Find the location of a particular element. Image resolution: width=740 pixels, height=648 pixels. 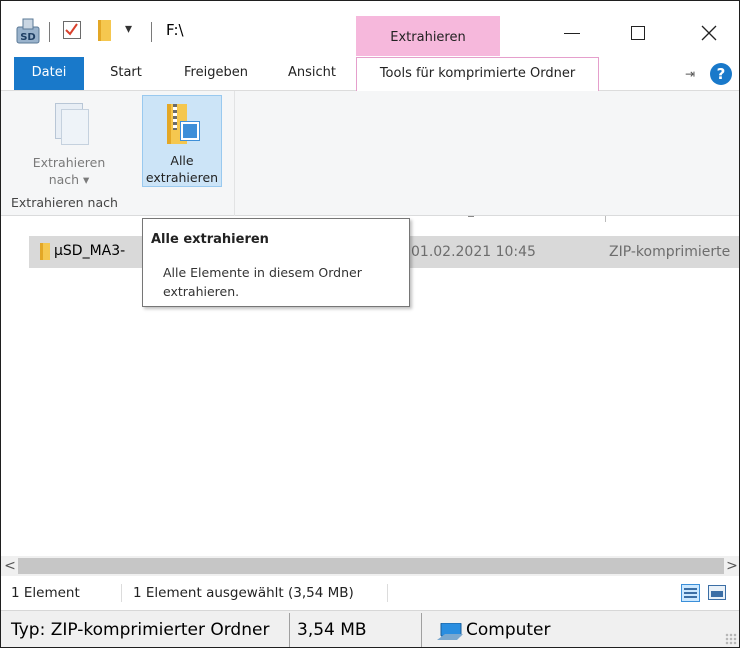

extract-to-label-line2: nach ▾ is located at coordinates (69, 179).